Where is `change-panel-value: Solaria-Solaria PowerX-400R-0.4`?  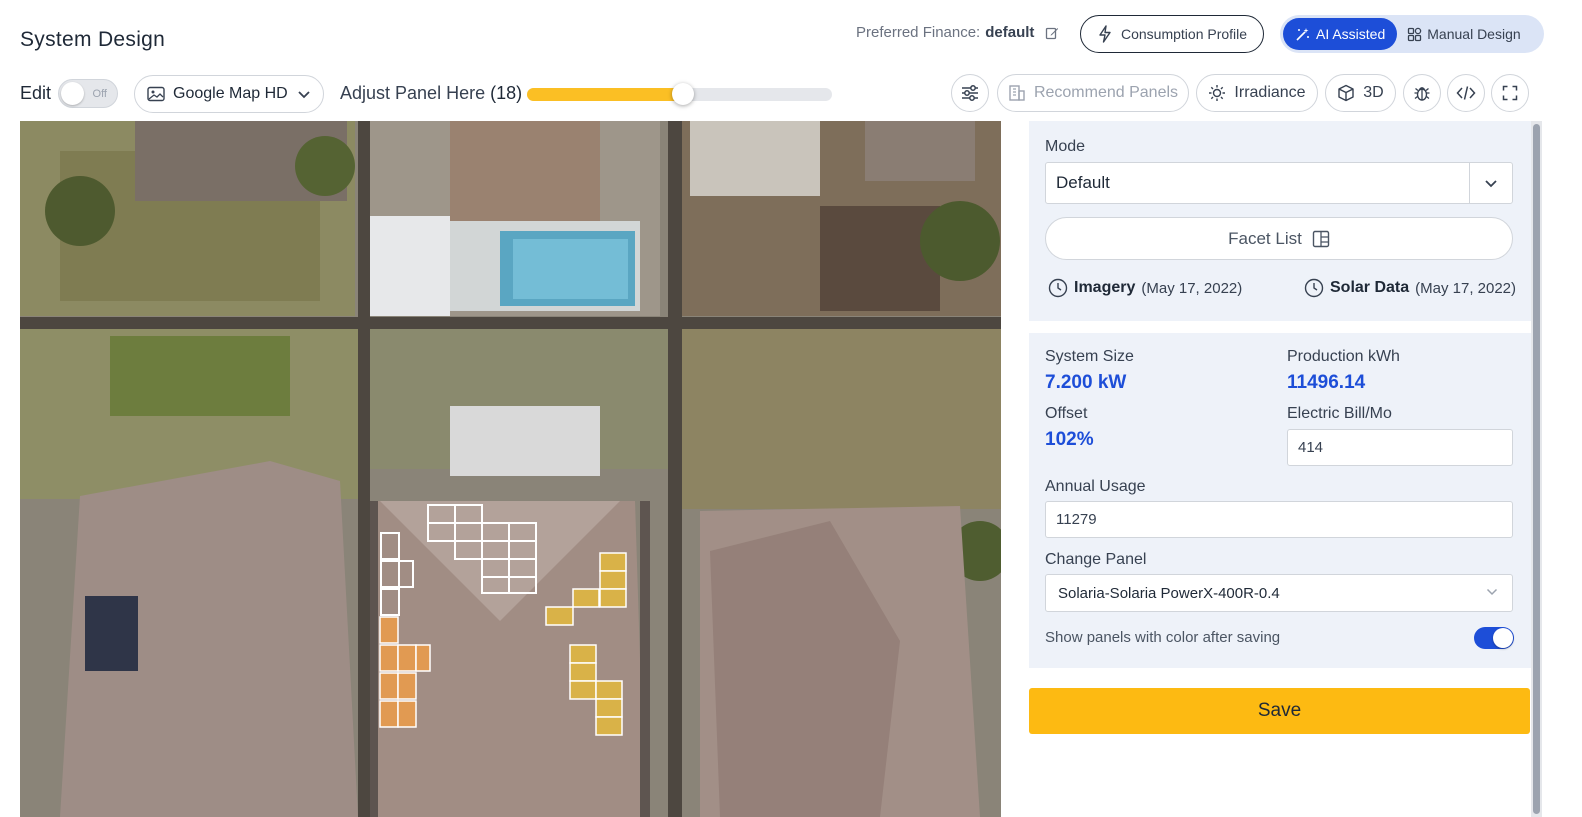 change-panel-value: Solaria-Solaria PowerX-400R-0.4 is located at coordinates (1169, 593).